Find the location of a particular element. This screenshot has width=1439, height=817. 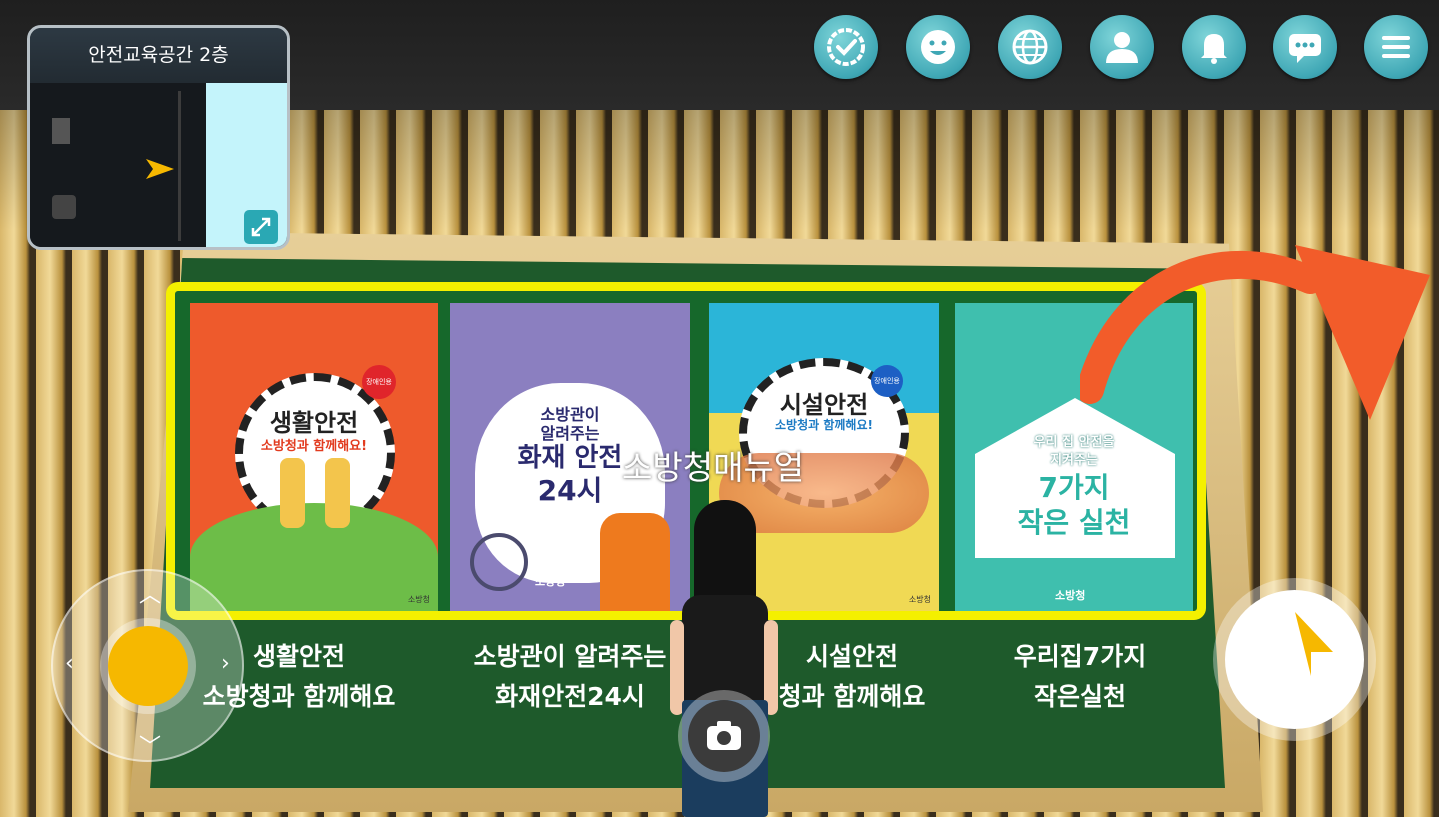

expand-map-button is located at coordinates (261, 227).